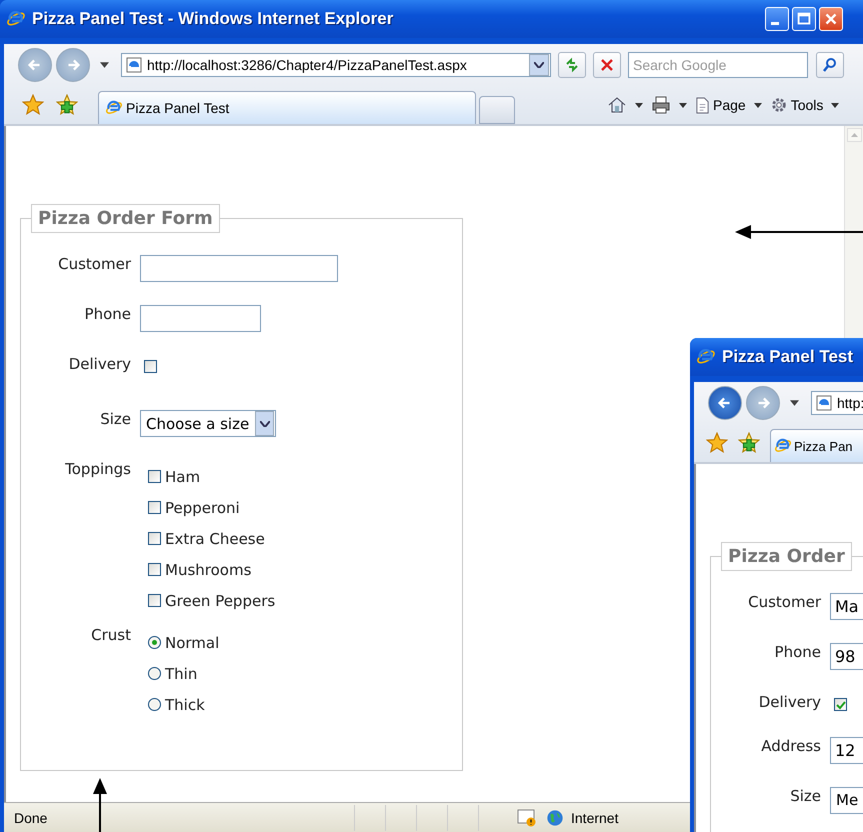 This screenshot has width=863, height=832. Describe the element at coordinates (125, 218) in the screenshot. I see `form-legend: Pizza Order Form` at that location.